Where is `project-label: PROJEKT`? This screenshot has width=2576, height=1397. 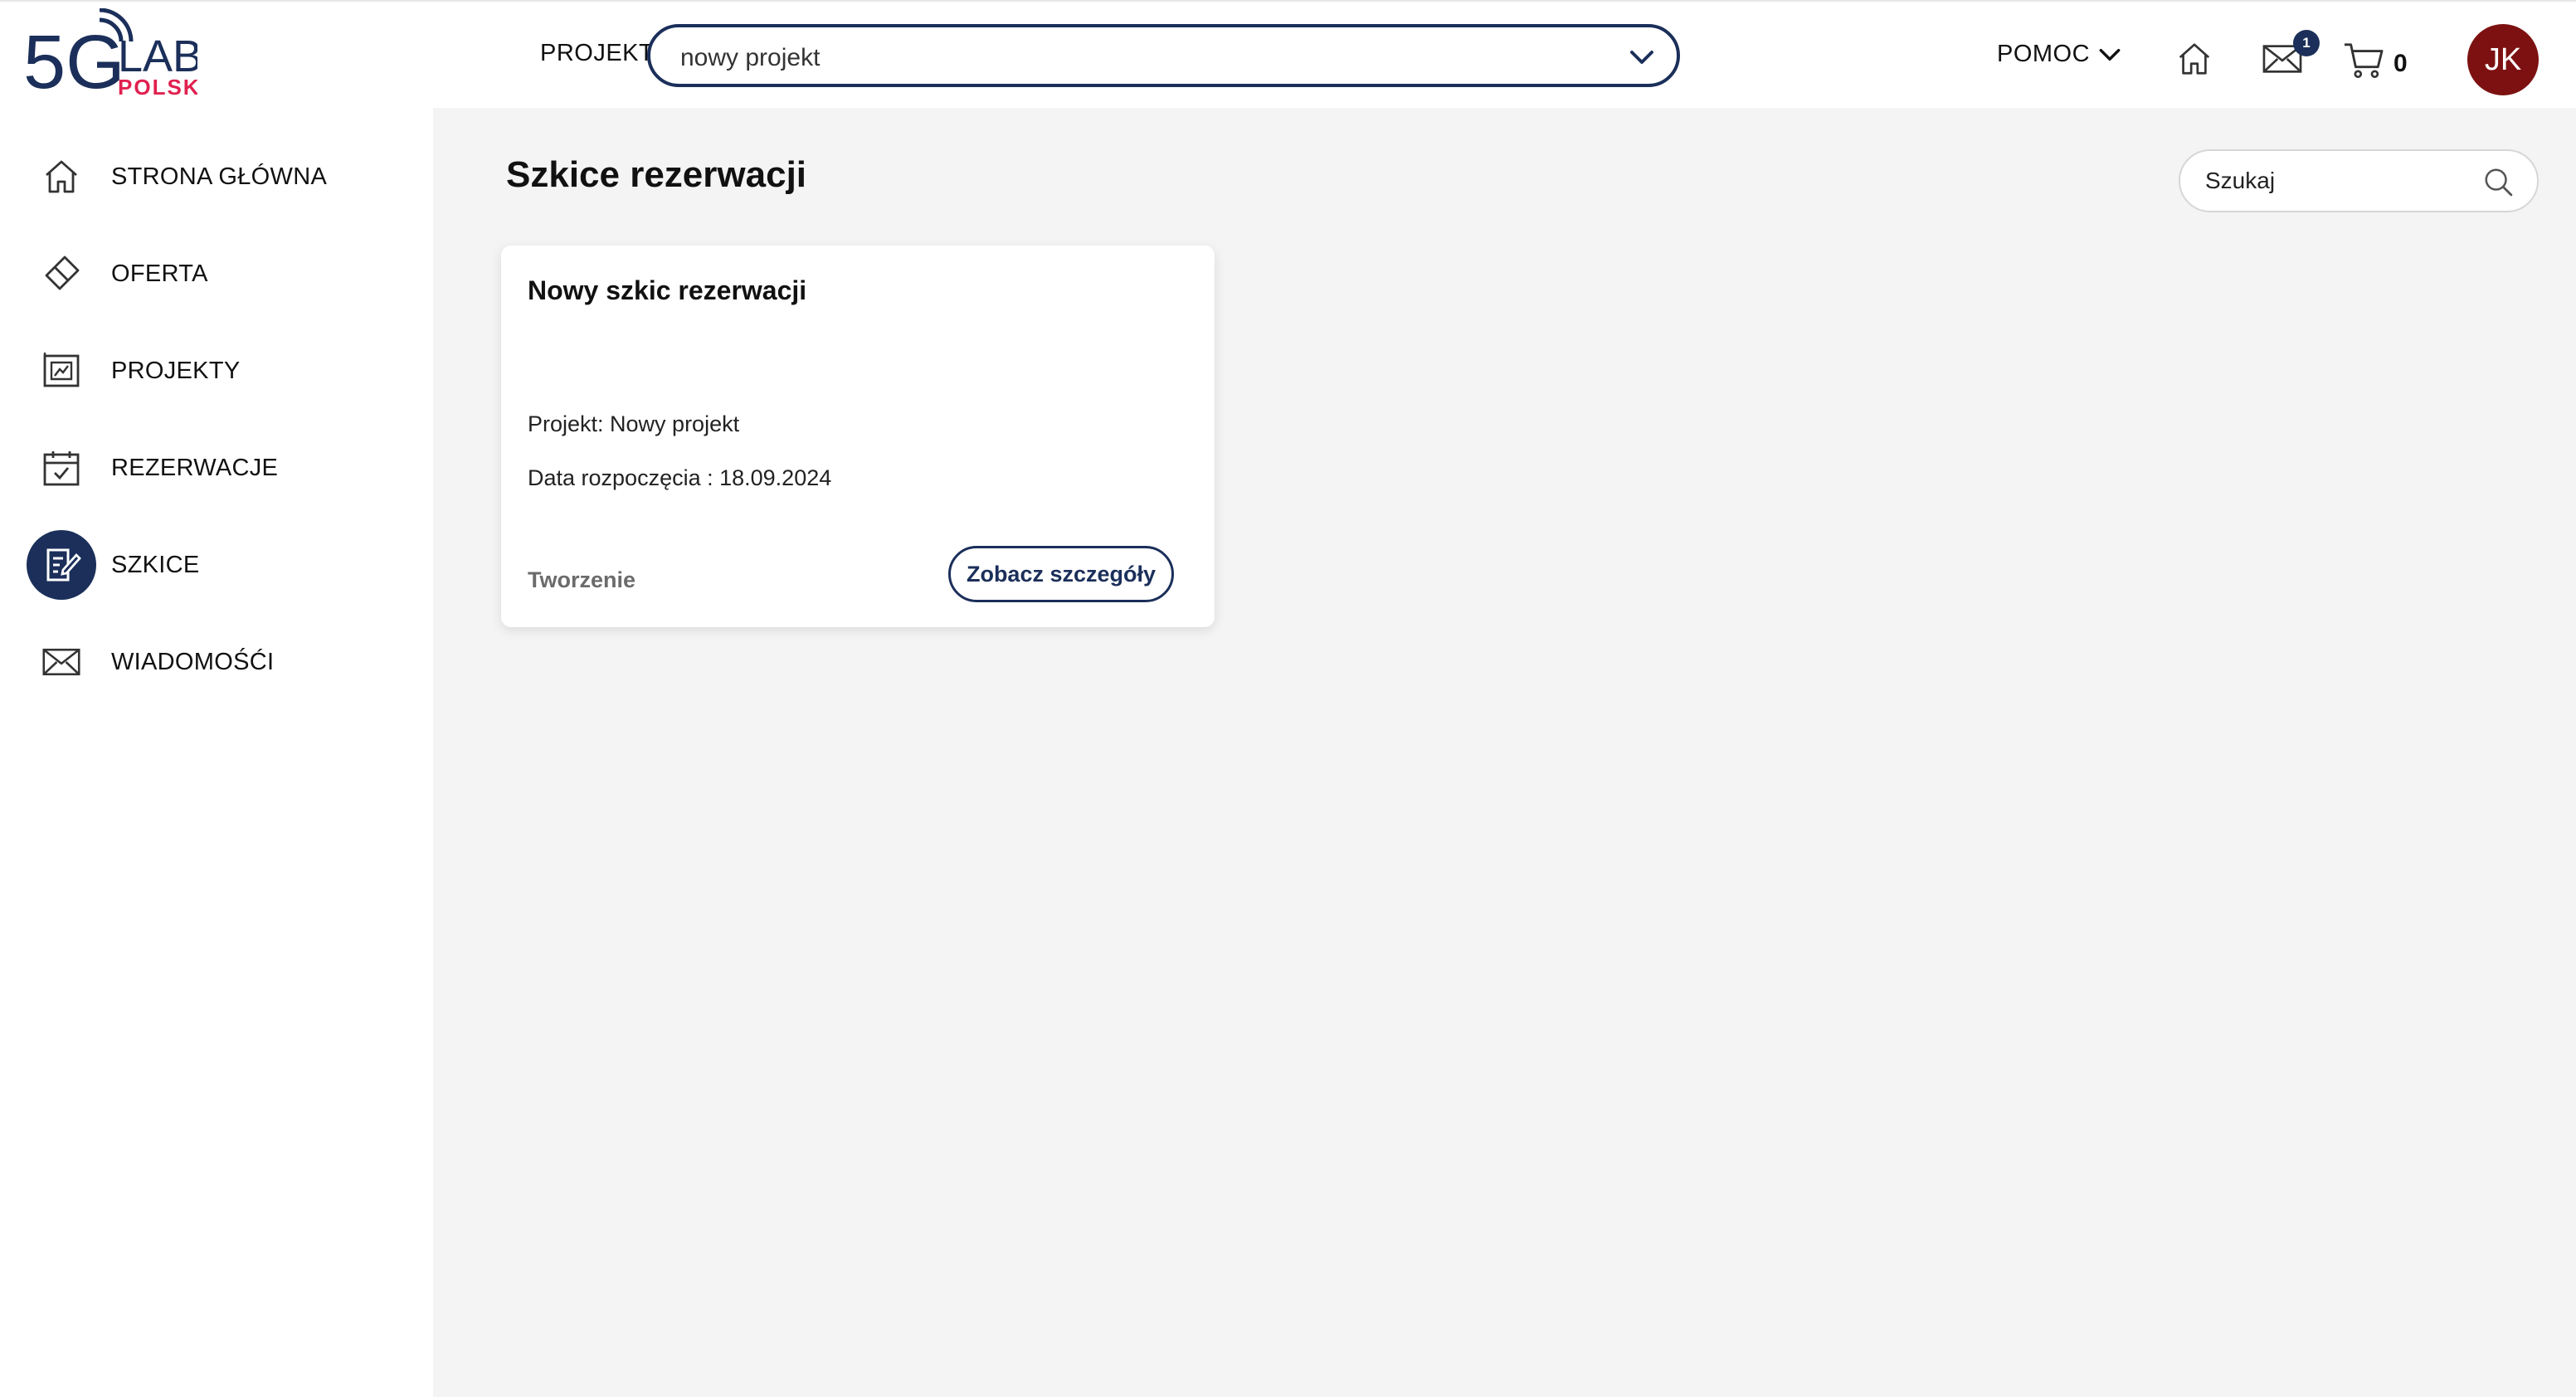 project-label: PROJEKT is located at coordinates (597, 53).